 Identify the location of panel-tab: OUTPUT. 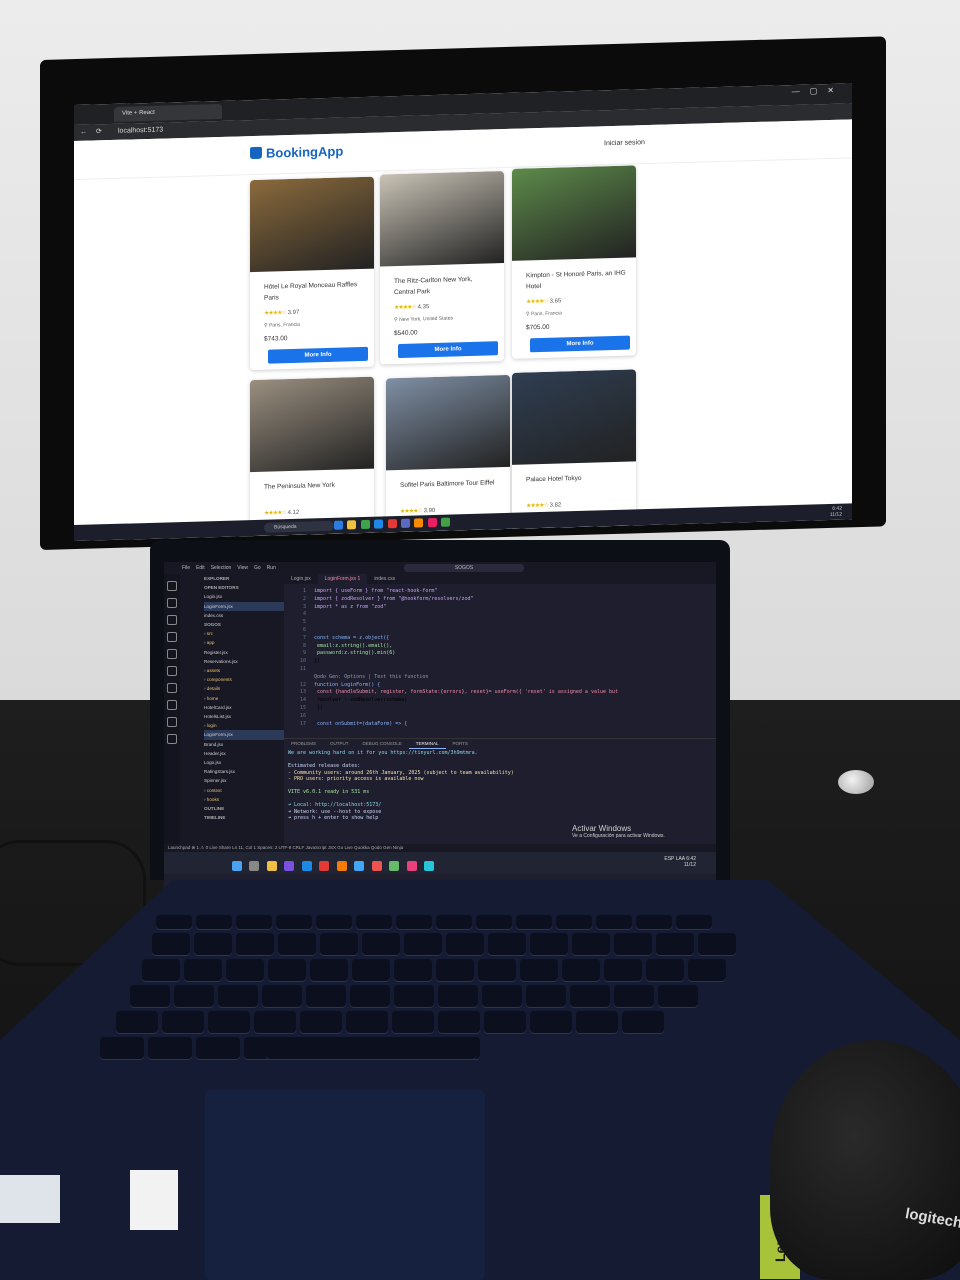
(339, 743).